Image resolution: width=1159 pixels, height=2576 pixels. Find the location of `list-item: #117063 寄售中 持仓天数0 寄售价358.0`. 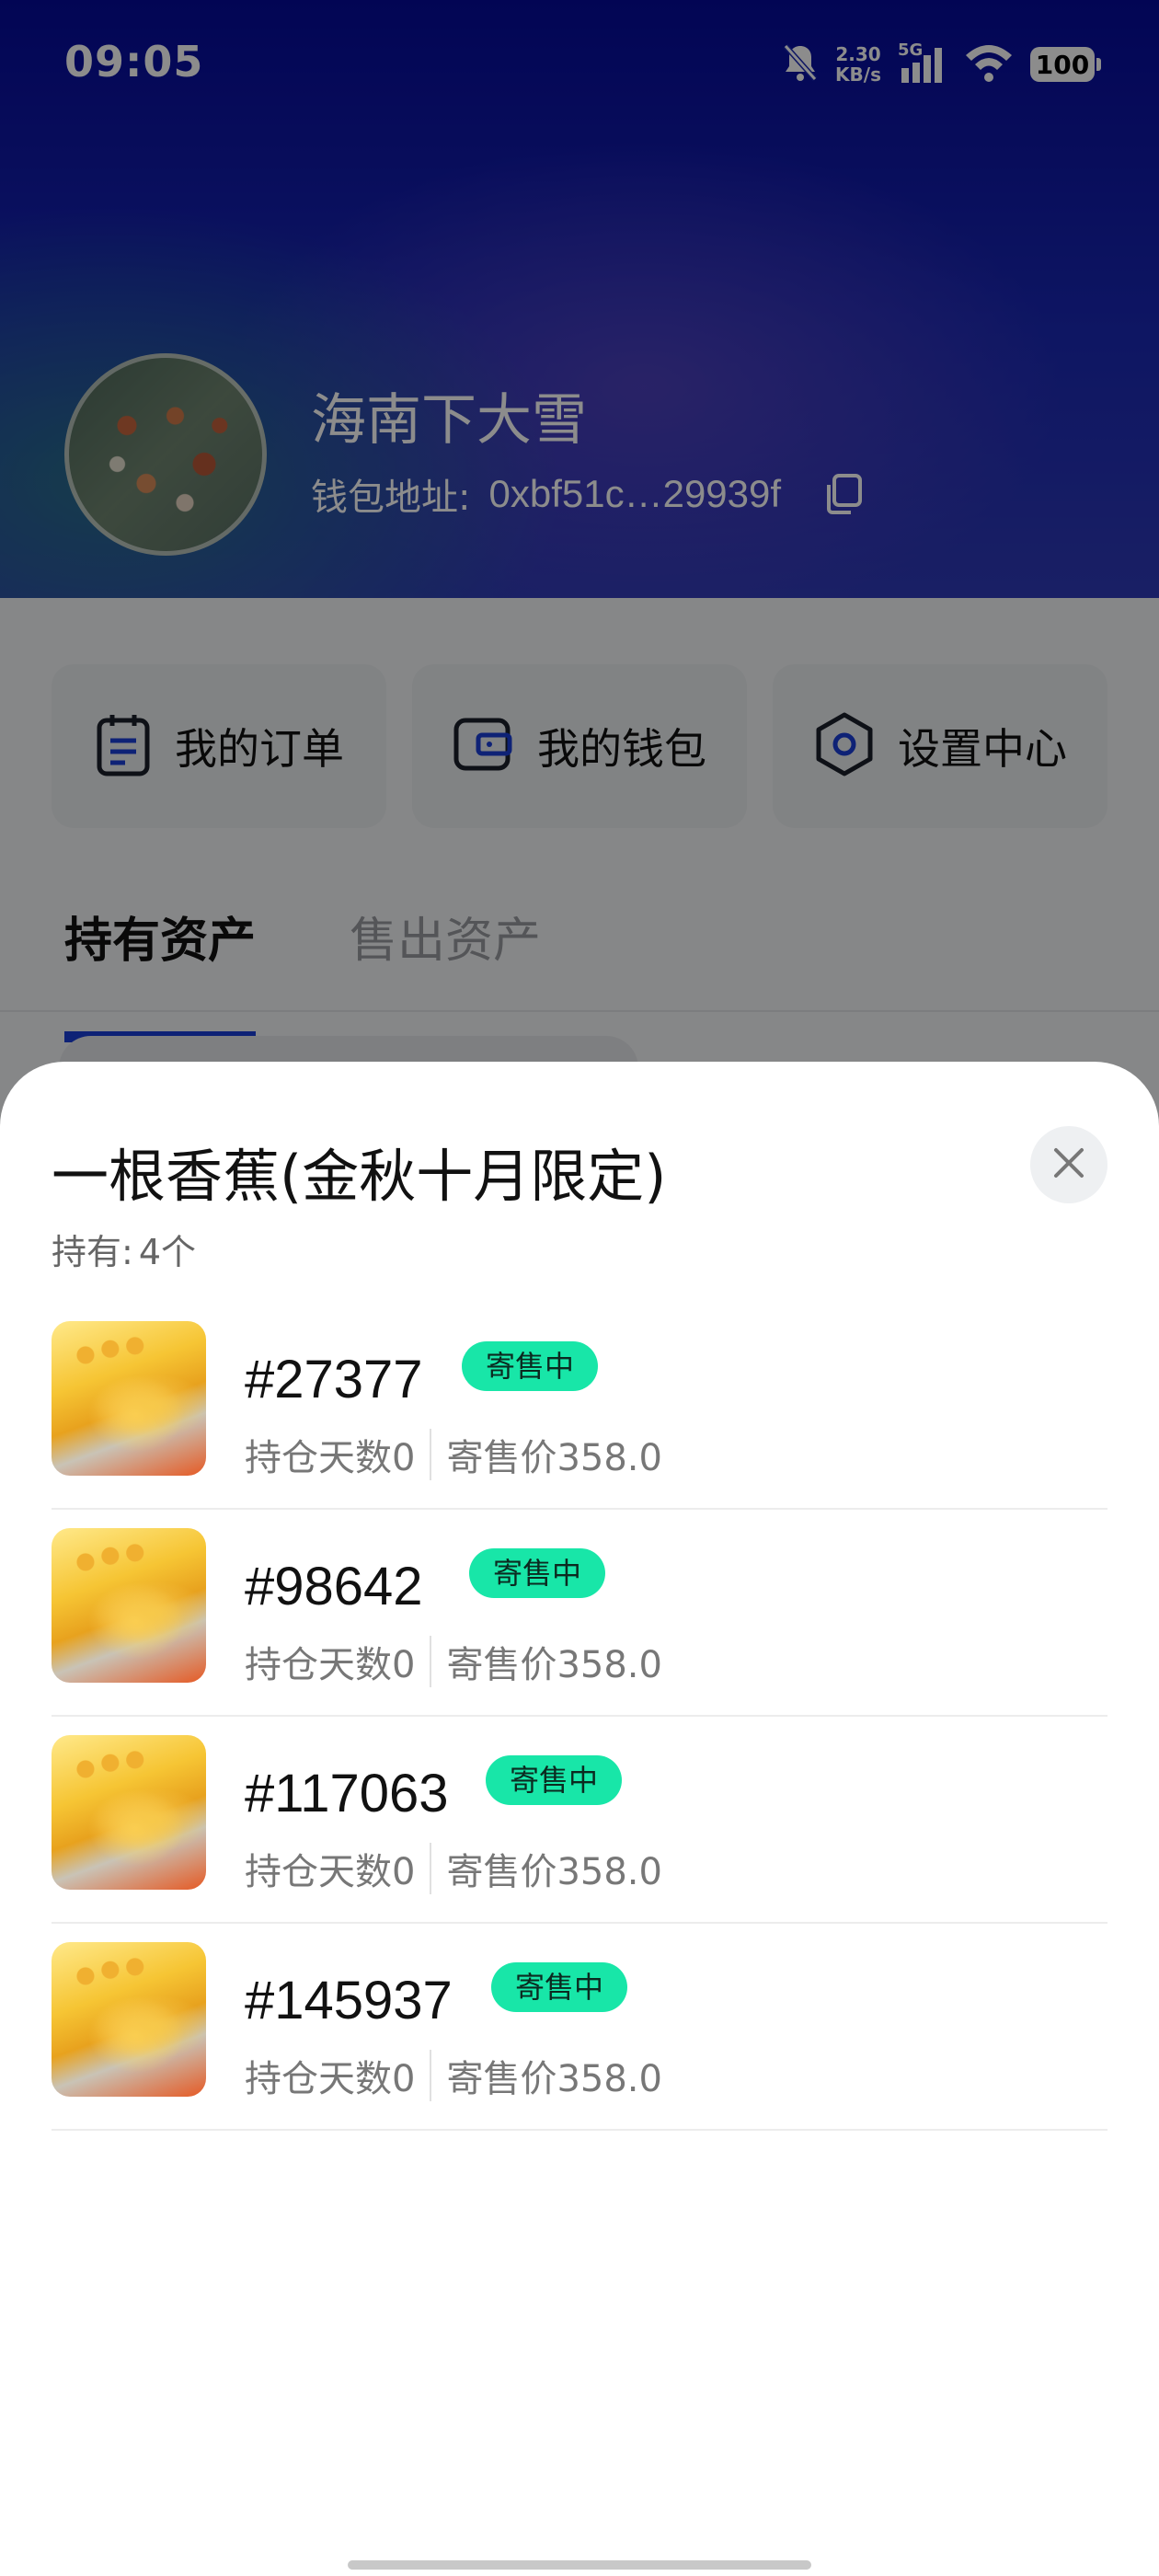

list-item: #117063 寄售中 持仓天数0 寄售价358.0 is located at coordinates (579, 1820).